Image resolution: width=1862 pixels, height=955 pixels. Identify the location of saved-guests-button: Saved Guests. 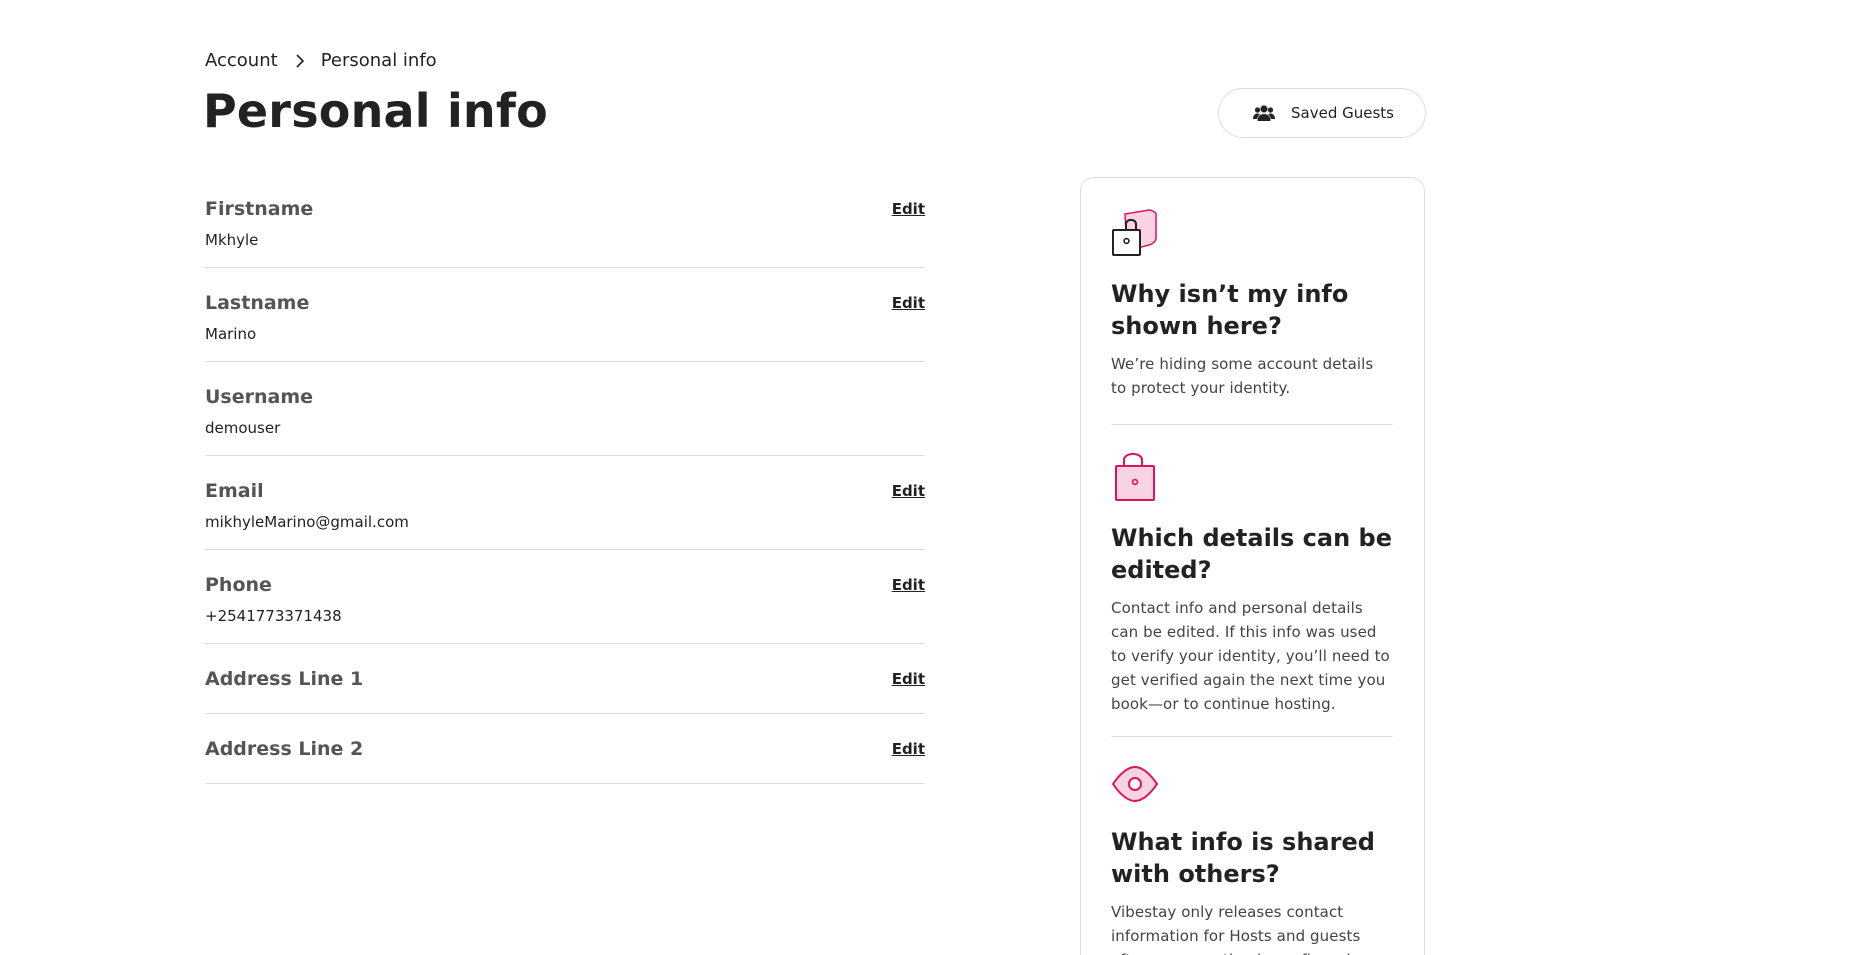
(1322, 113).